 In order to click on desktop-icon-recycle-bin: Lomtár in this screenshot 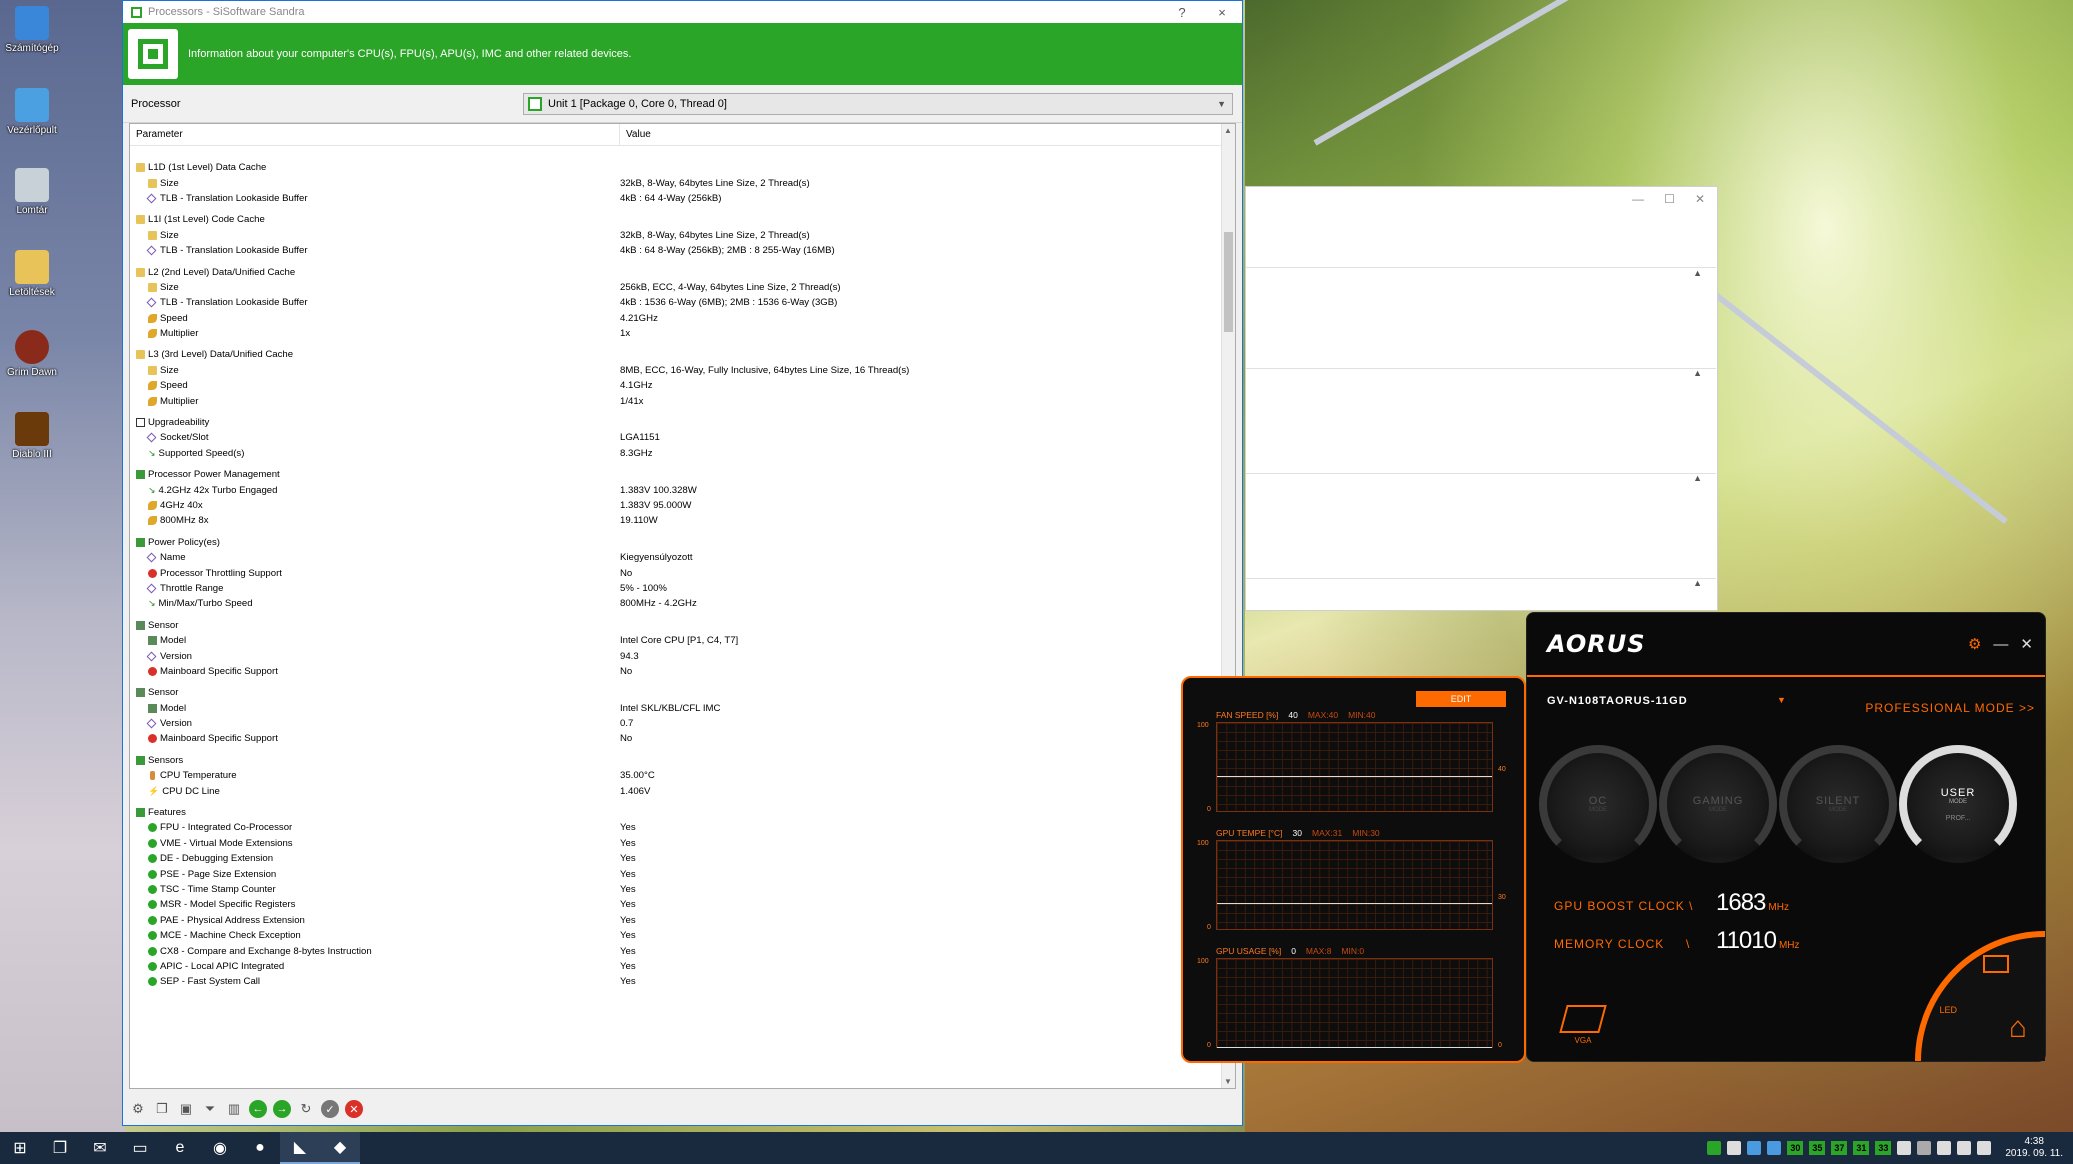, I will do `click(32, 192)`.